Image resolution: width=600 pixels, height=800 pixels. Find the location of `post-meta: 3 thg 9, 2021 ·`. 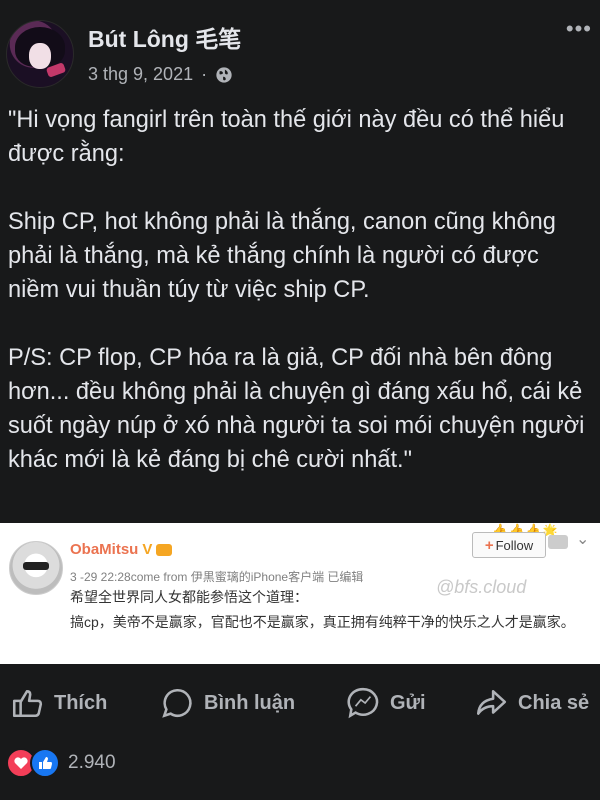

post-meta: 3 thg 9, 2021 · is located at coordinates (160, 74).